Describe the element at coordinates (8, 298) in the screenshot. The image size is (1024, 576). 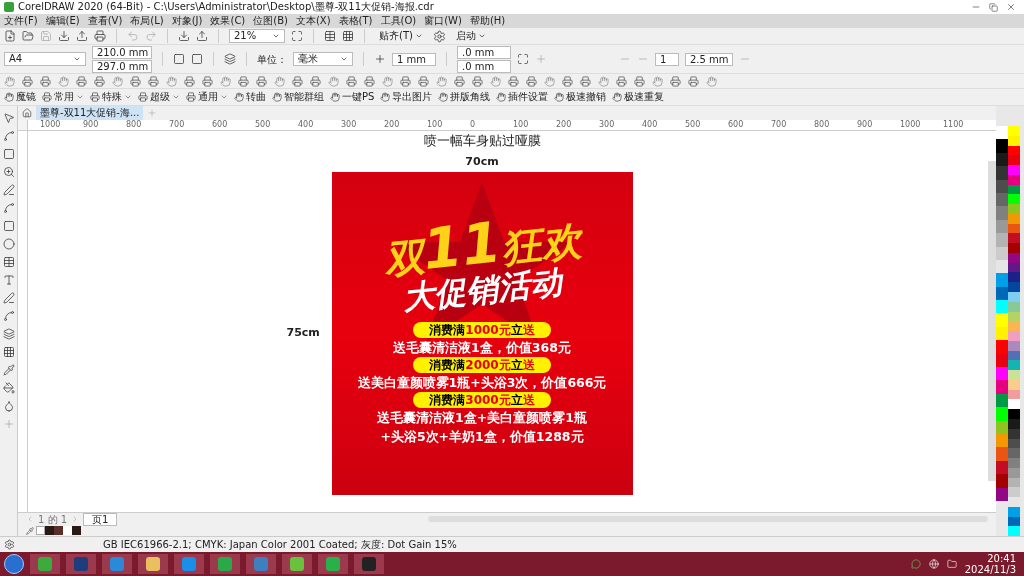
I see `line-icon` at that location.